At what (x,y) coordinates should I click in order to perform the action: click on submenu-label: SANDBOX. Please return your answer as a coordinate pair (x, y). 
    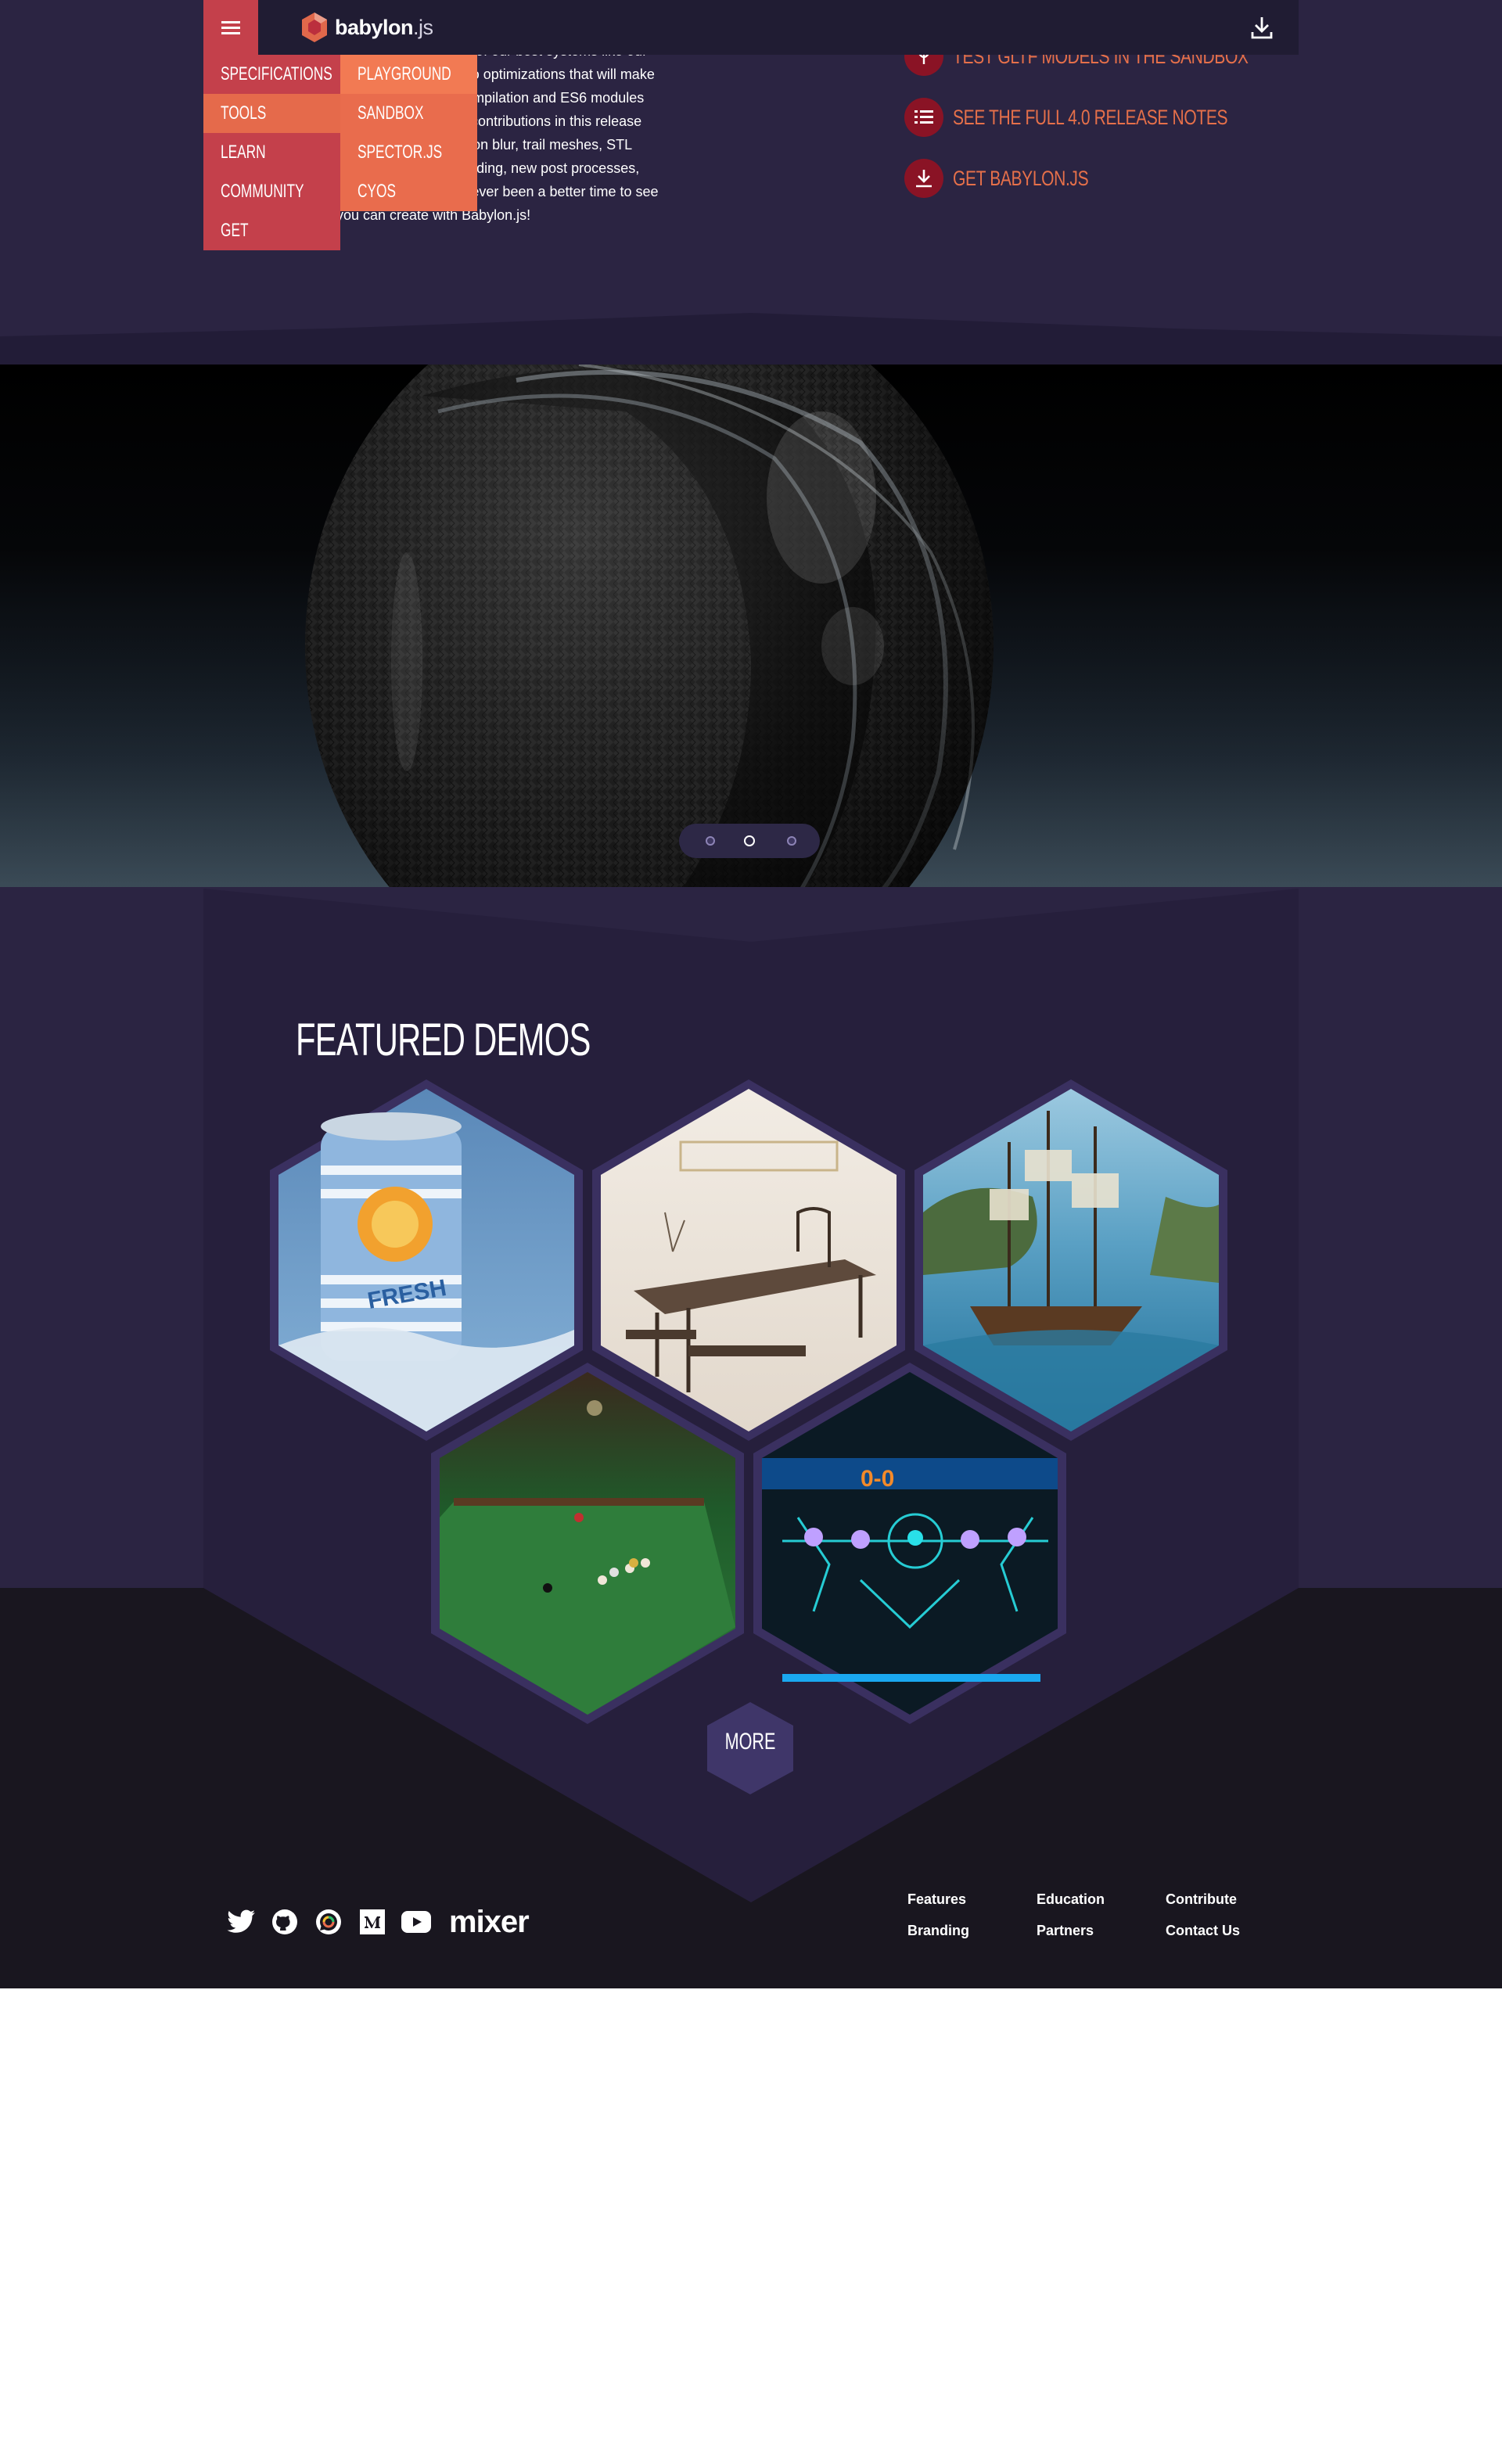
    Looking at the image, I should click on (391, 113).